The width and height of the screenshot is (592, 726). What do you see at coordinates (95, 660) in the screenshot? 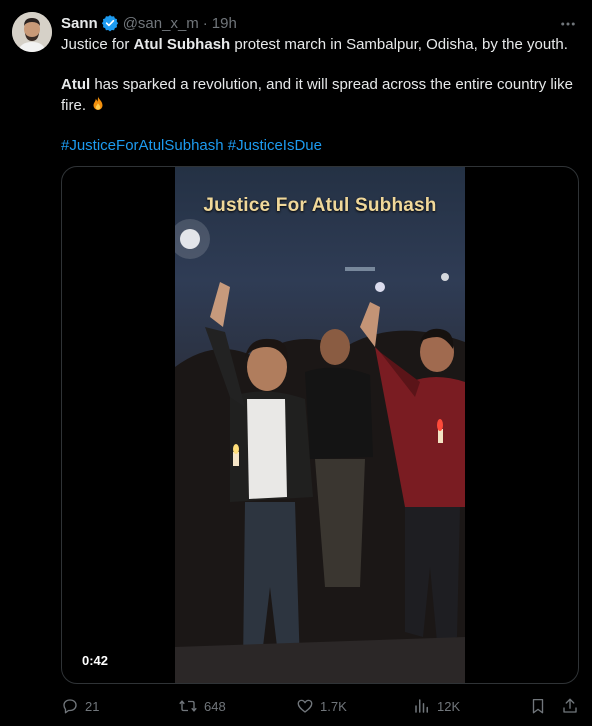
I see `video-duration: 0:42` at bounding box center [95, 660].